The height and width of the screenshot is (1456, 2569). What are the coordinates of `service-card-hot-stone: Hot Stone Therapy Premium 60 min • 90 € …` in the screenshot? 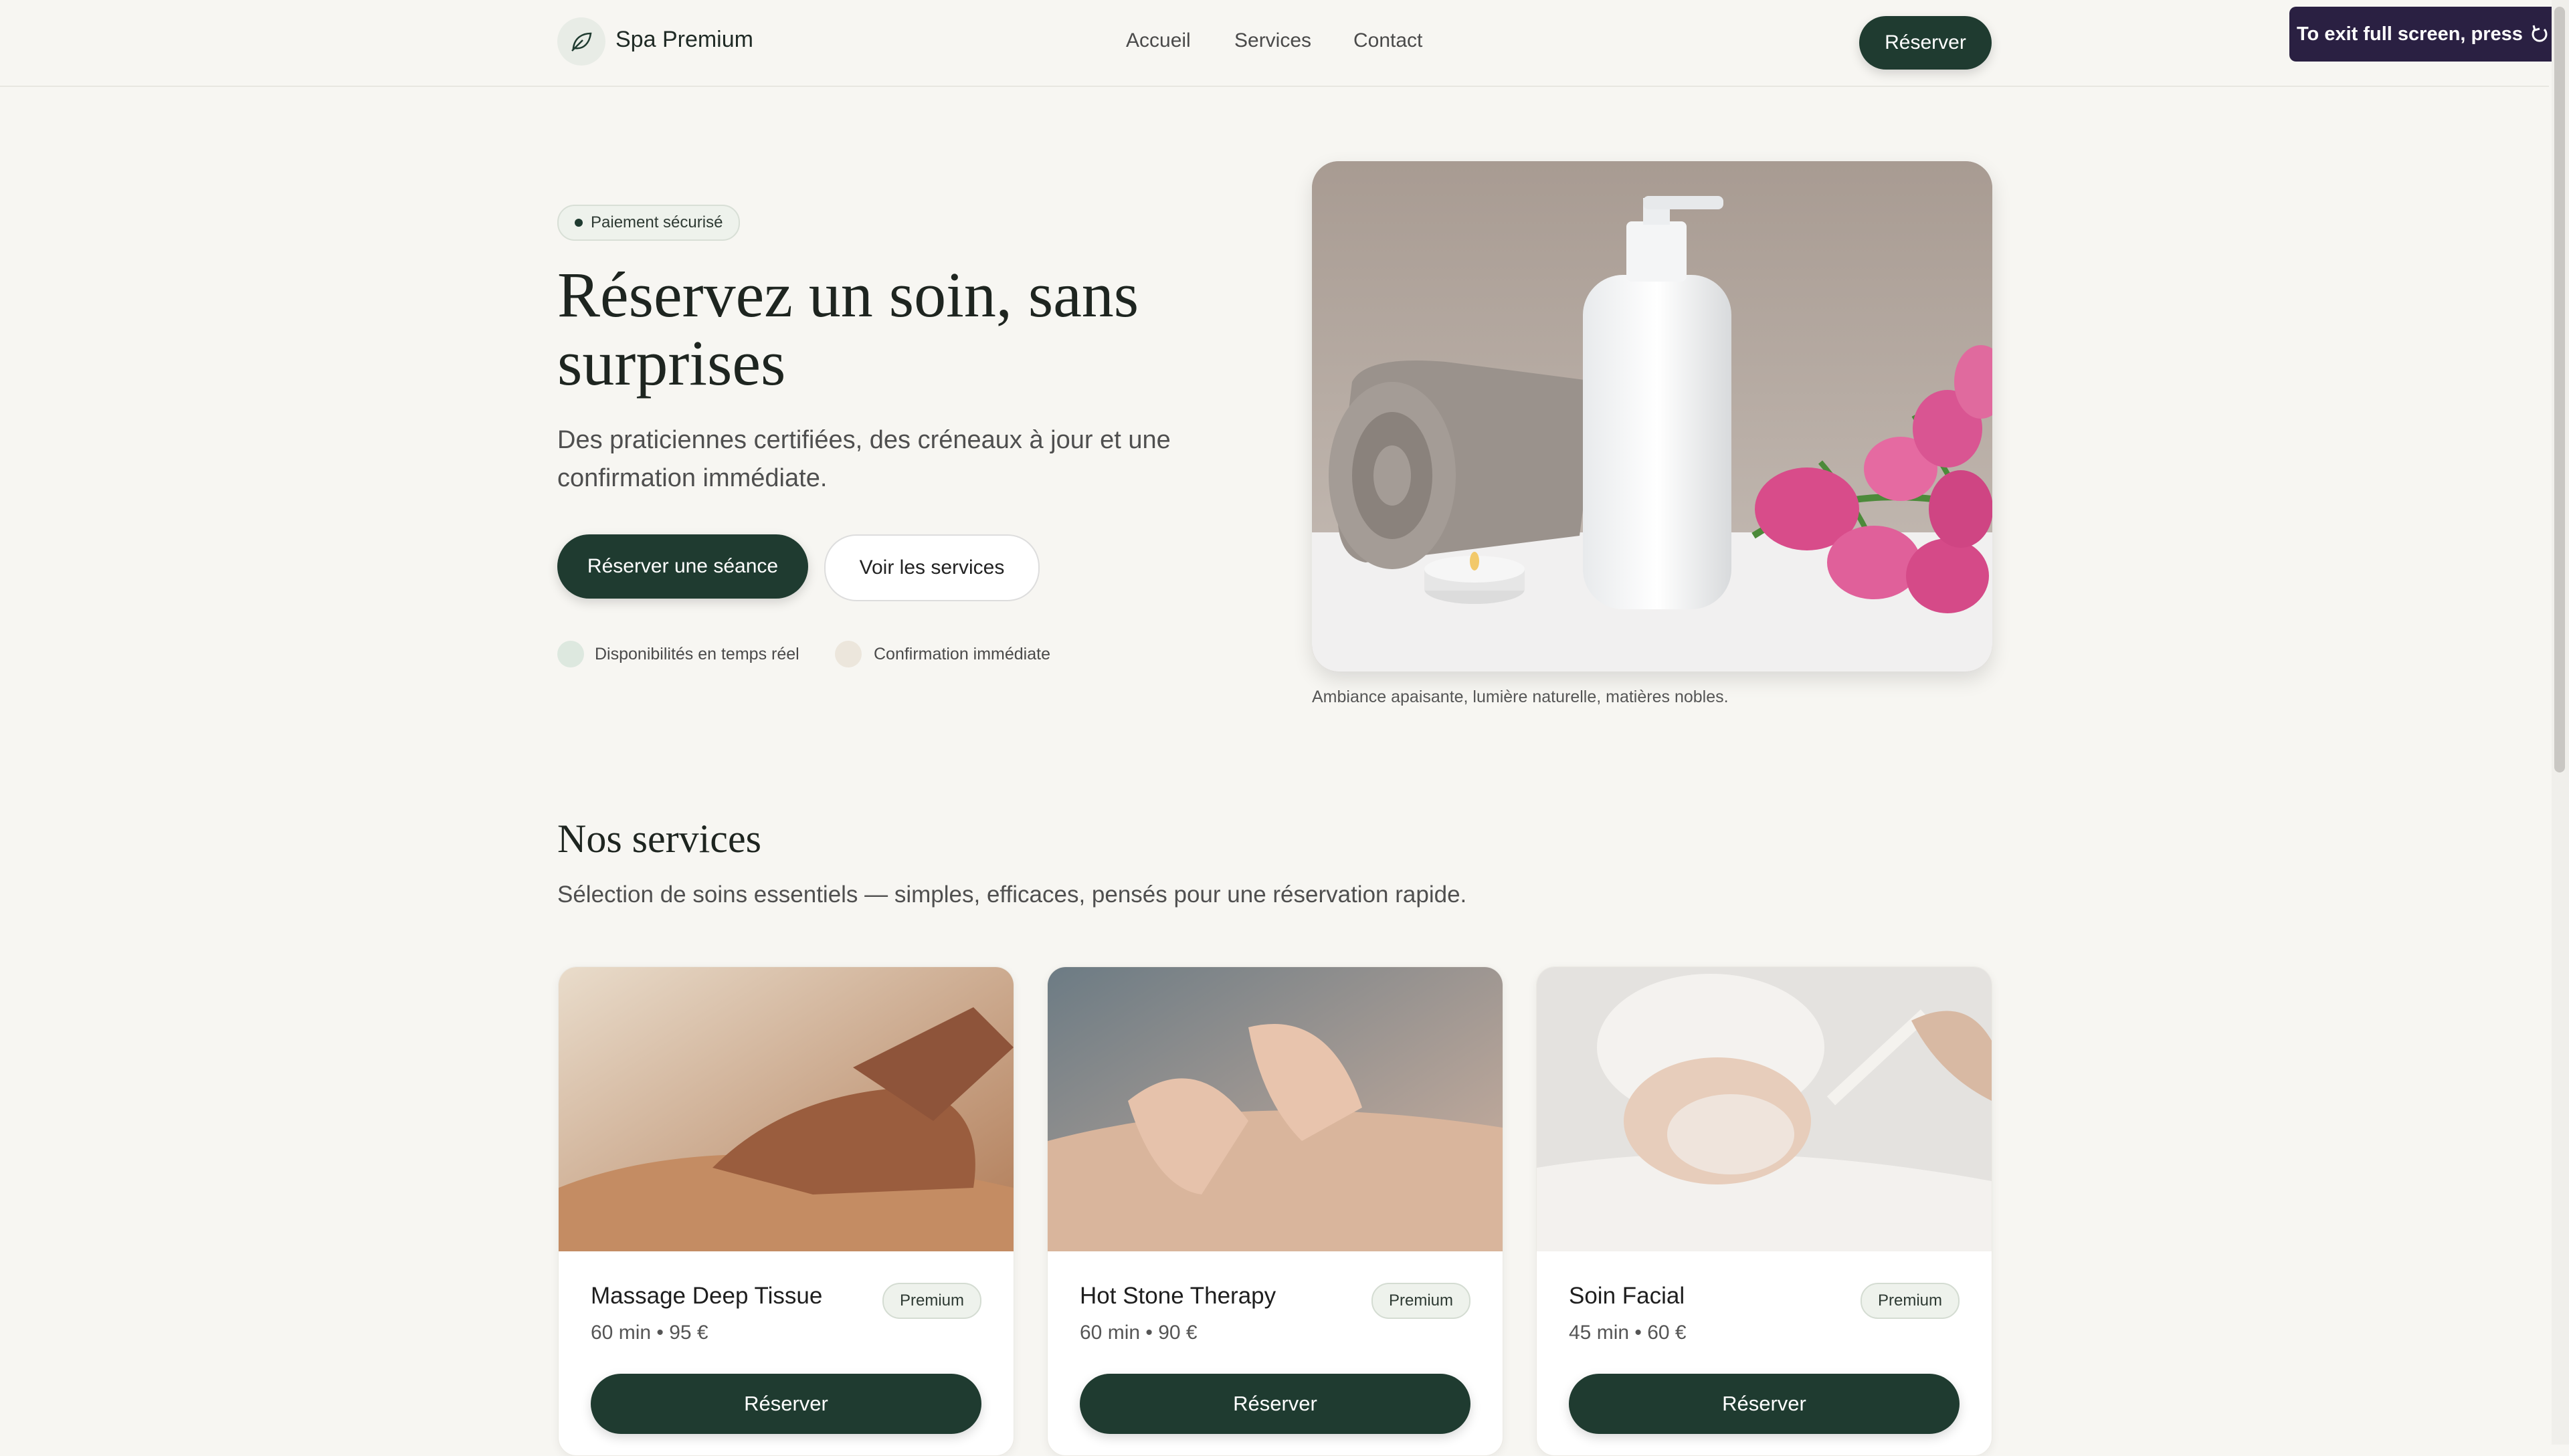 It's located at (1275, 1211).